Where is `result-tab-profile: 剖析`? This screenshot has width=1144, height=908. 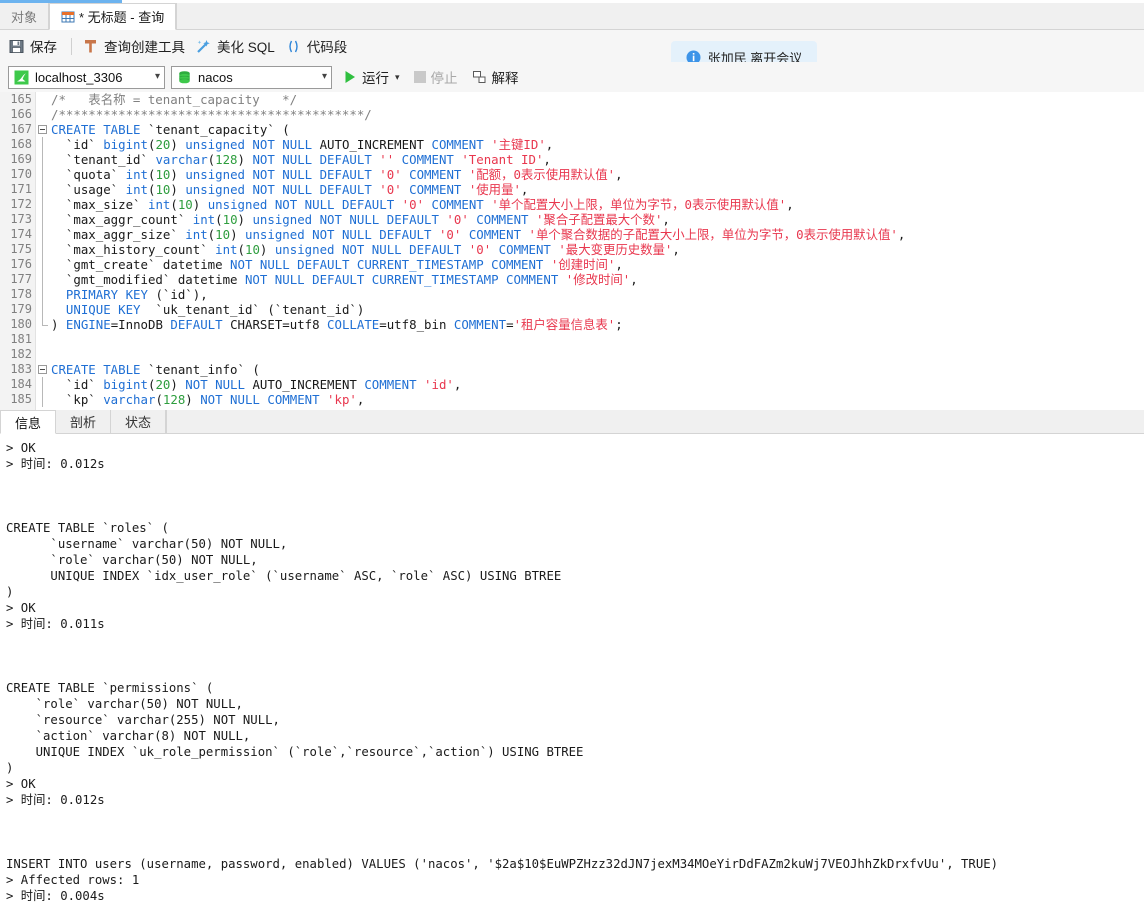
result-tab-profile: 剖析 is located at coordinates (84, 421).